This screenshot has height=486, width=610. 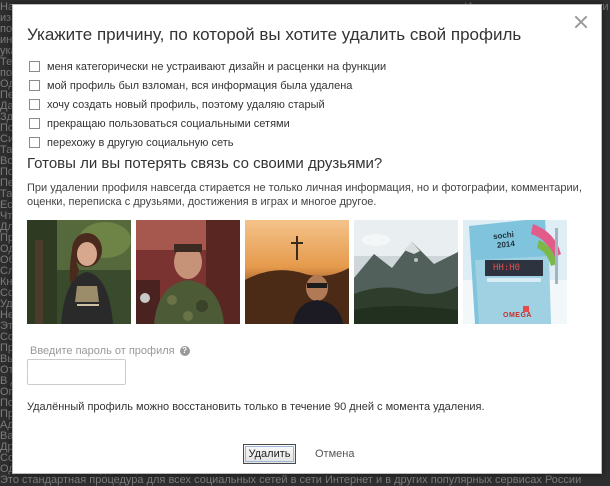 I want to click on photo-sign-bottom: 2014, so click(x=506, y=244).